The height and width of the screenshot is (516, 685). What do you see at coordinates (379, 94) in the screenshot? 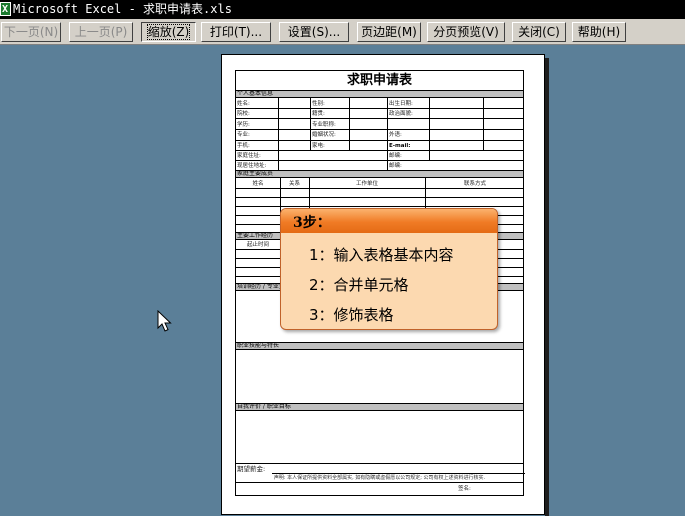
I see `section-personal-info: 个人基本信息` at bounding box center [379, 94].